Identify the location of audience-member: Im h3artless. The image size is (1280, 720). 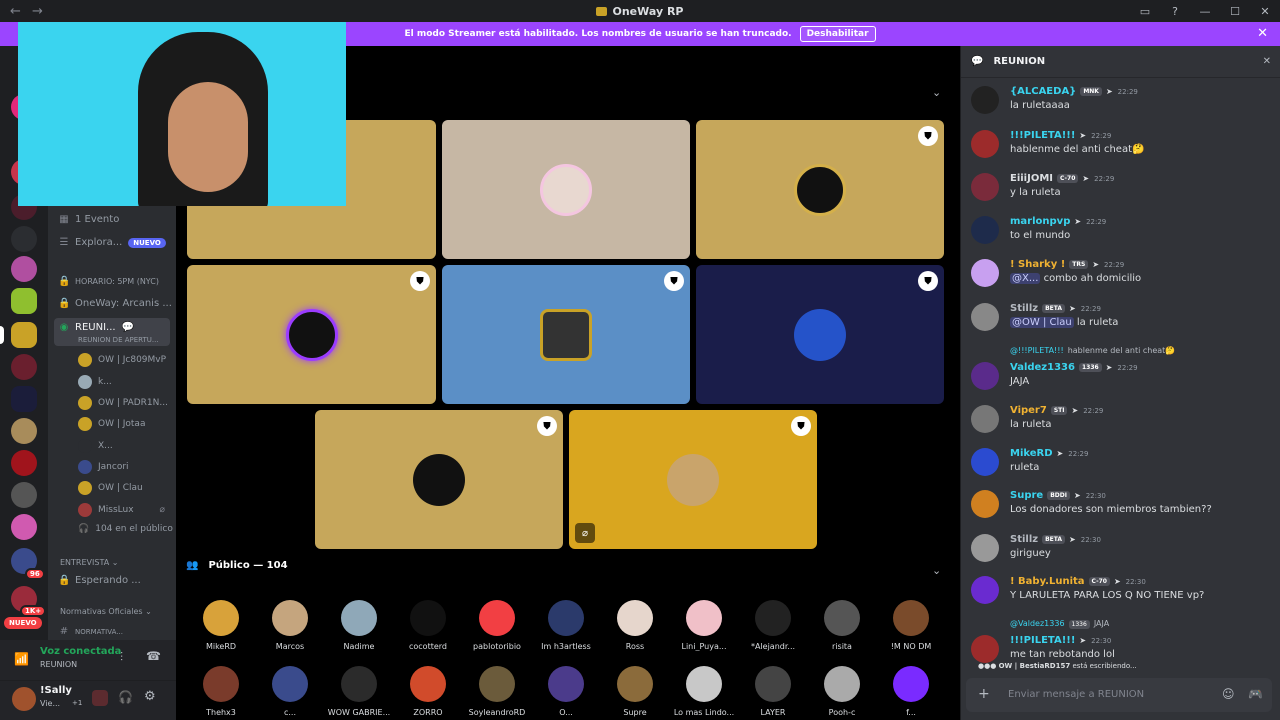
(566, 625).